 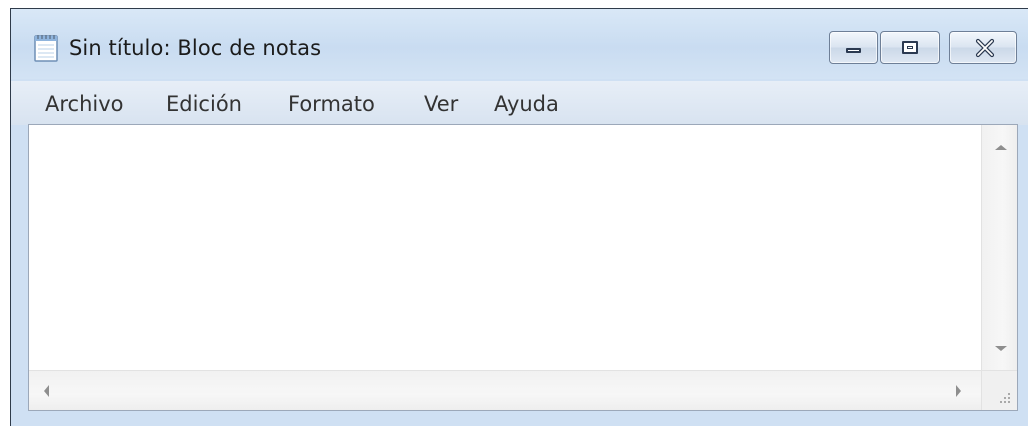 I want to click on menu-formato: Formato, so click(x=331, y=104).